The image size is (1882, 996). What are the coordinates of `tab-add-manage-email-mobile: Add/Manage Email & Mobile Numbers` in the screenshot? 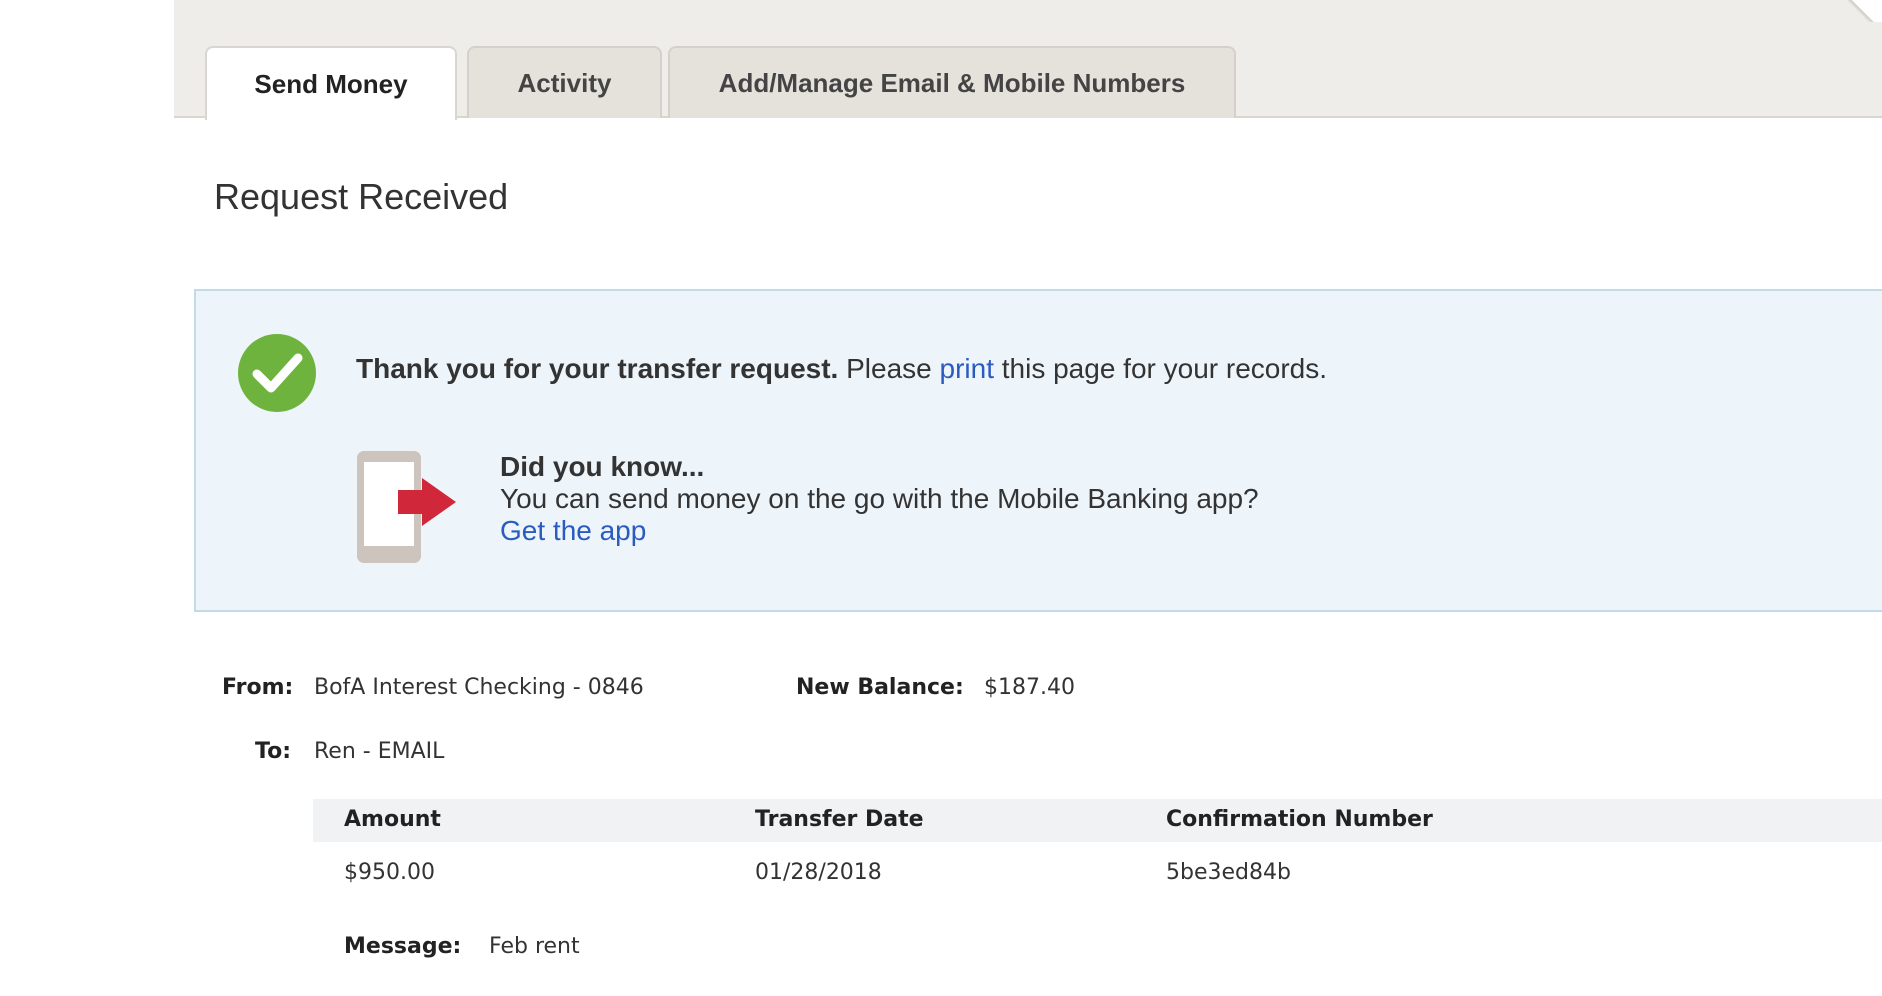 It's located at (952, 82).